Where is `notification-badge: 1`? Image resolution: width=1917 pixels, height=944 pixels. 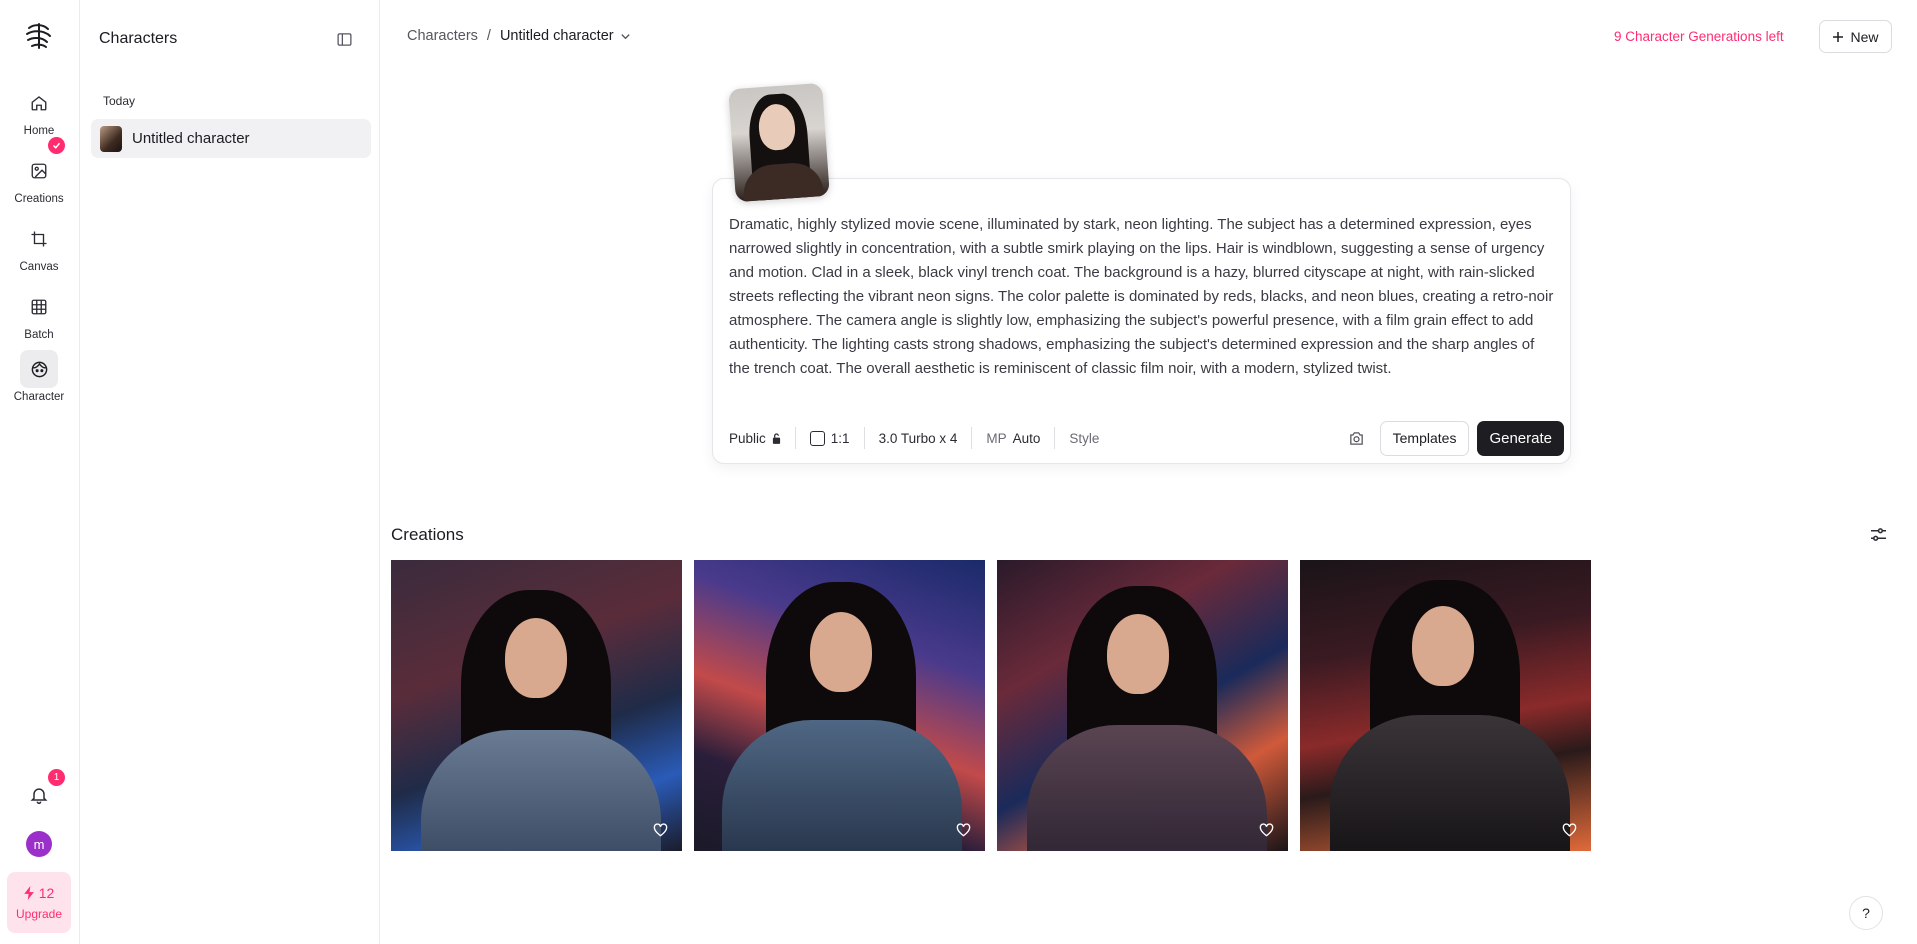
notification-badge: 1 is located at coordinates (56, 777).